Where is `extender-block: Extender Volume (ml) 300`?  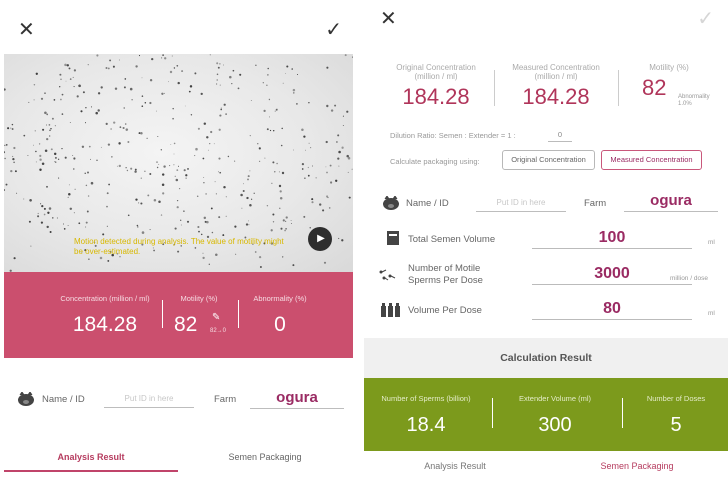 extender-block: Extender Volume (ml) 300 is located at coordinates (555, 415).